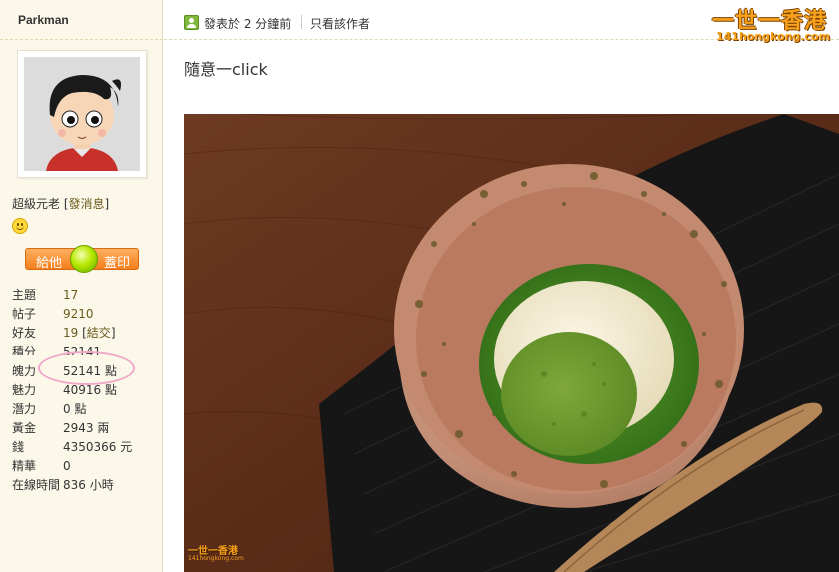 Image resolution: width=839 pixels, height=572 pixels. I want to click on smiley-icon, so click(20, 226).